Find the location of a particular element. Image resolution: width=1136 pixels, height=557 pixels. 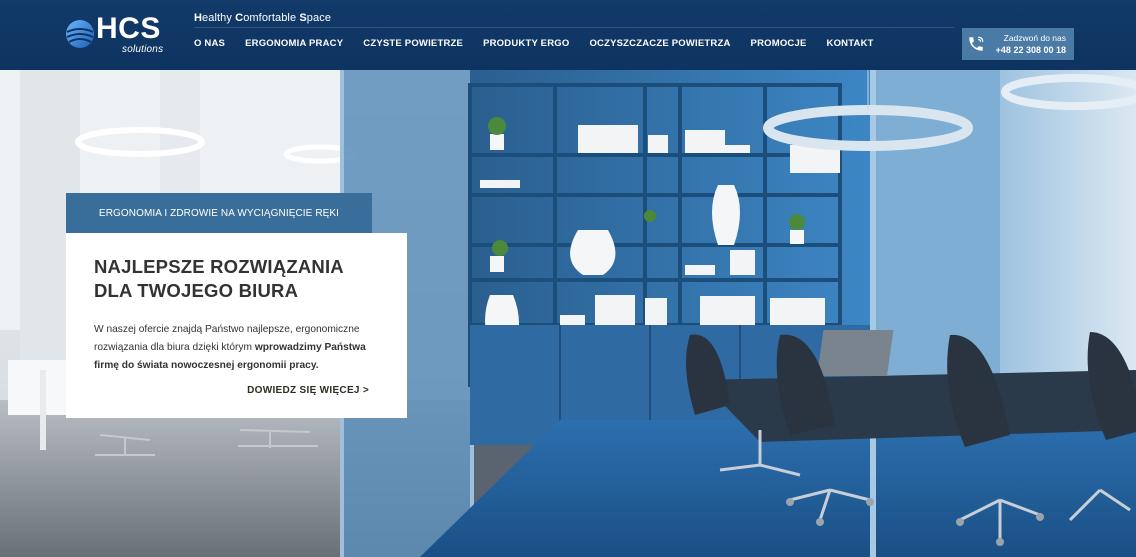

tagline: Healthy Comfortable Space is located at coordinates (262, 18).